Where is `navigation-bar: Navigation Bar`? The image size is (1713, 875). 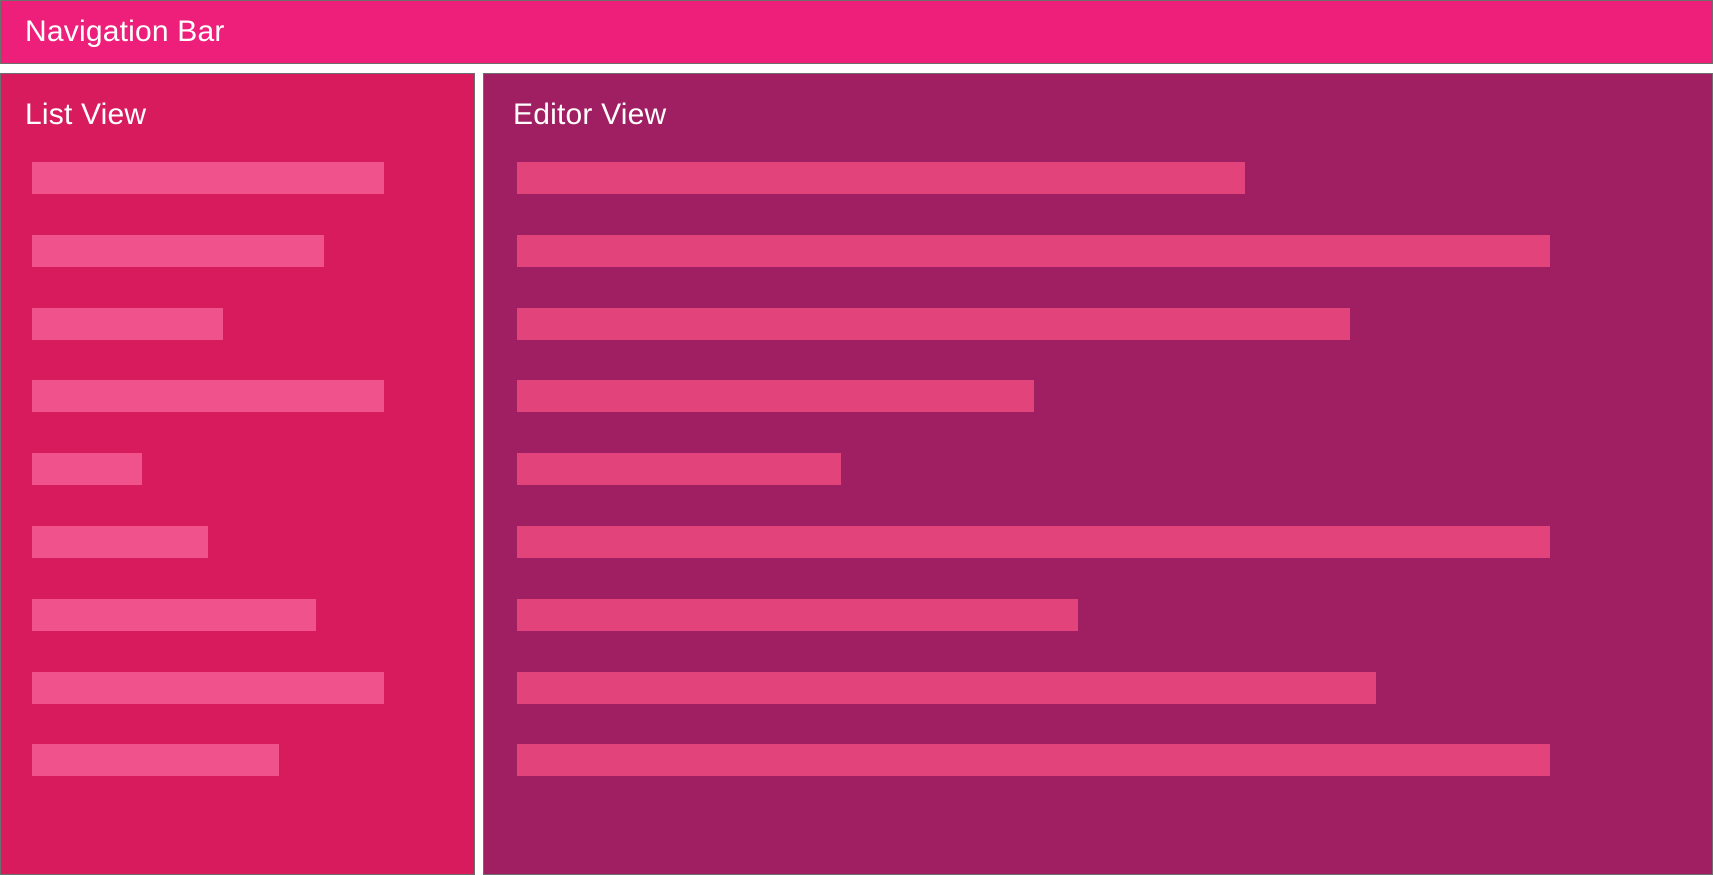
navigation-bar: Navigation Bar is located at coordinates (856, 32).